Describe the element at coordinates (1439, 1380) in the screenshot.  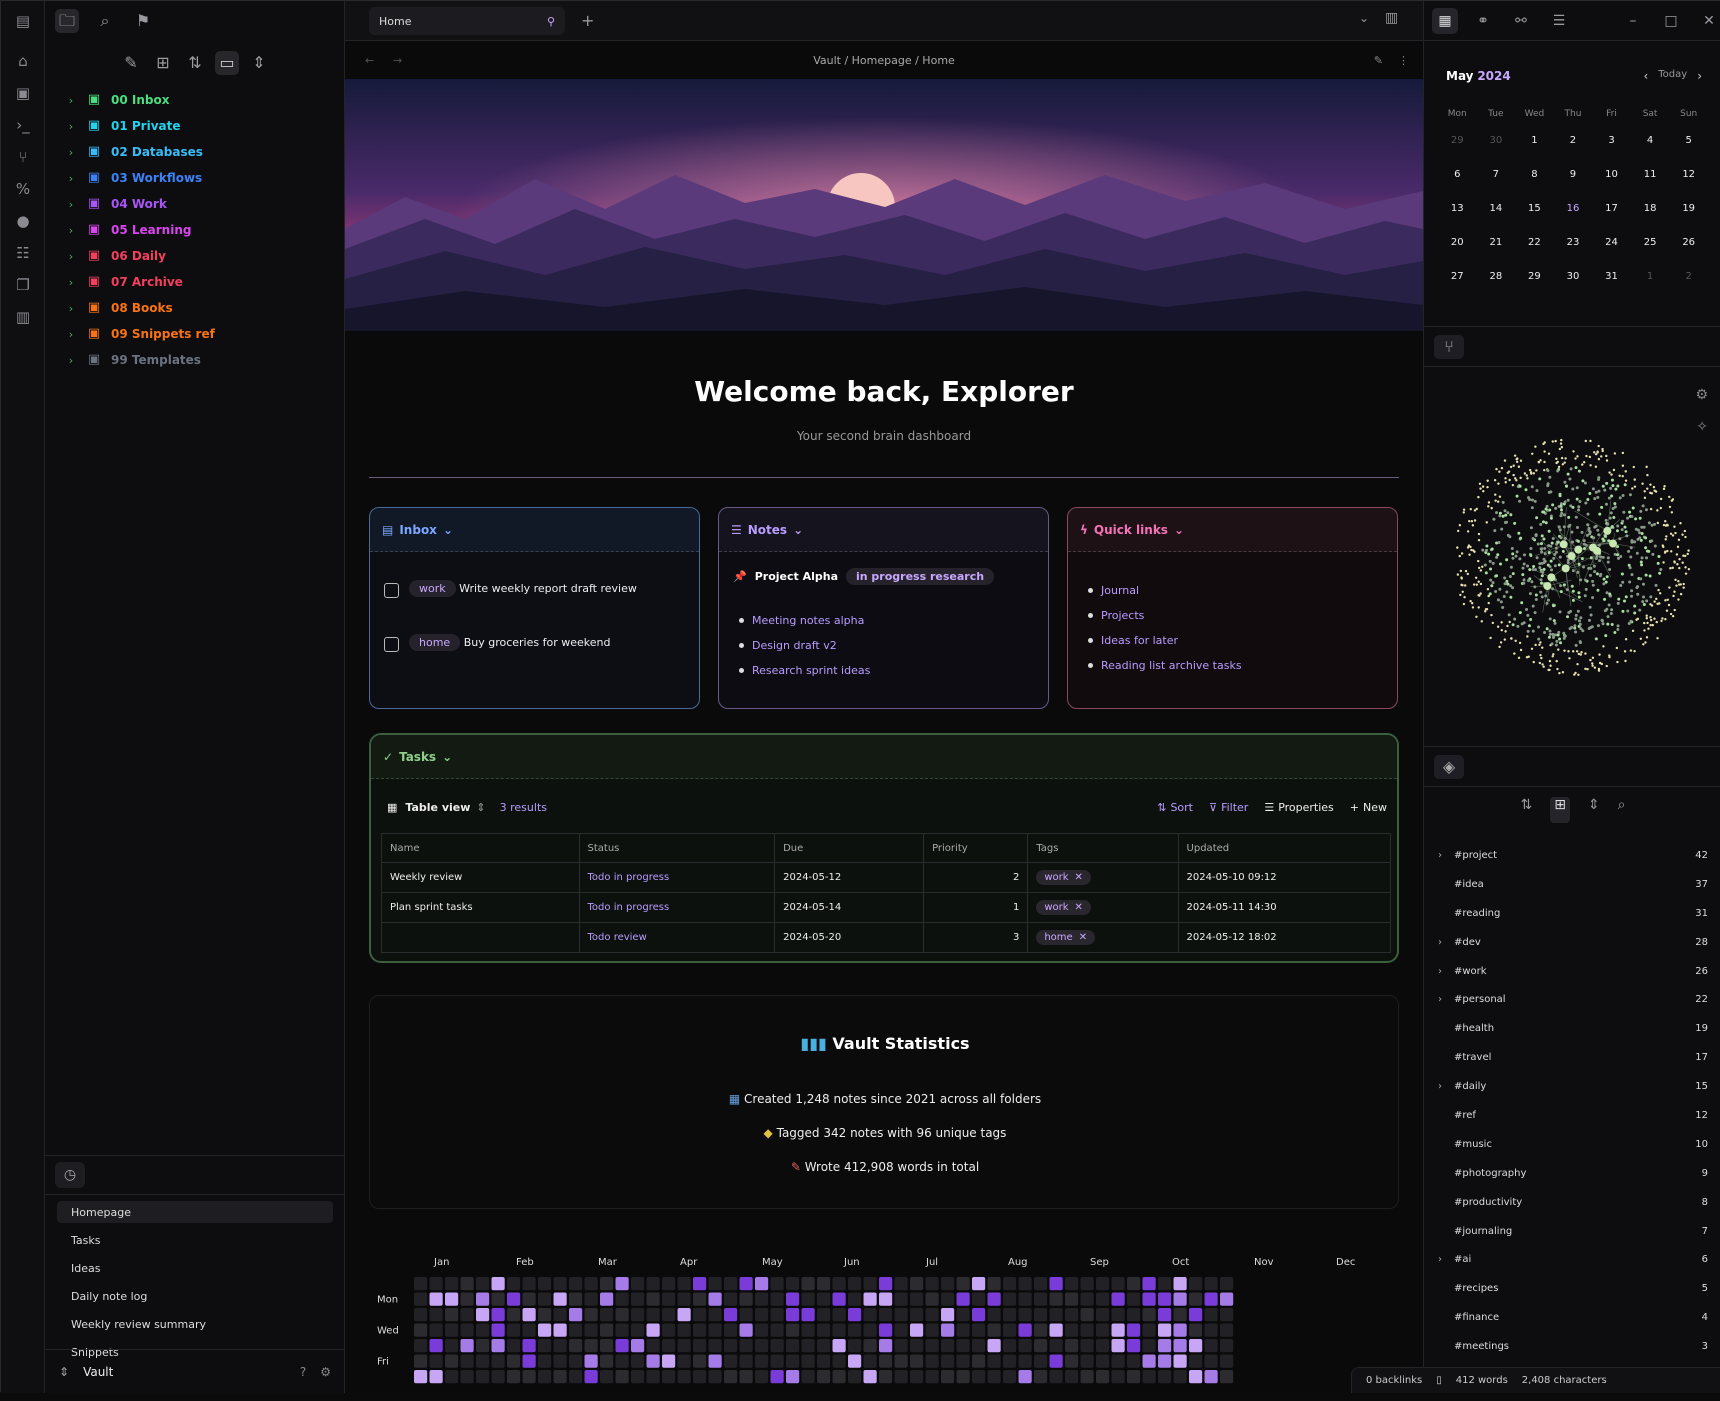
I see `book-icon: ▯` at that location.